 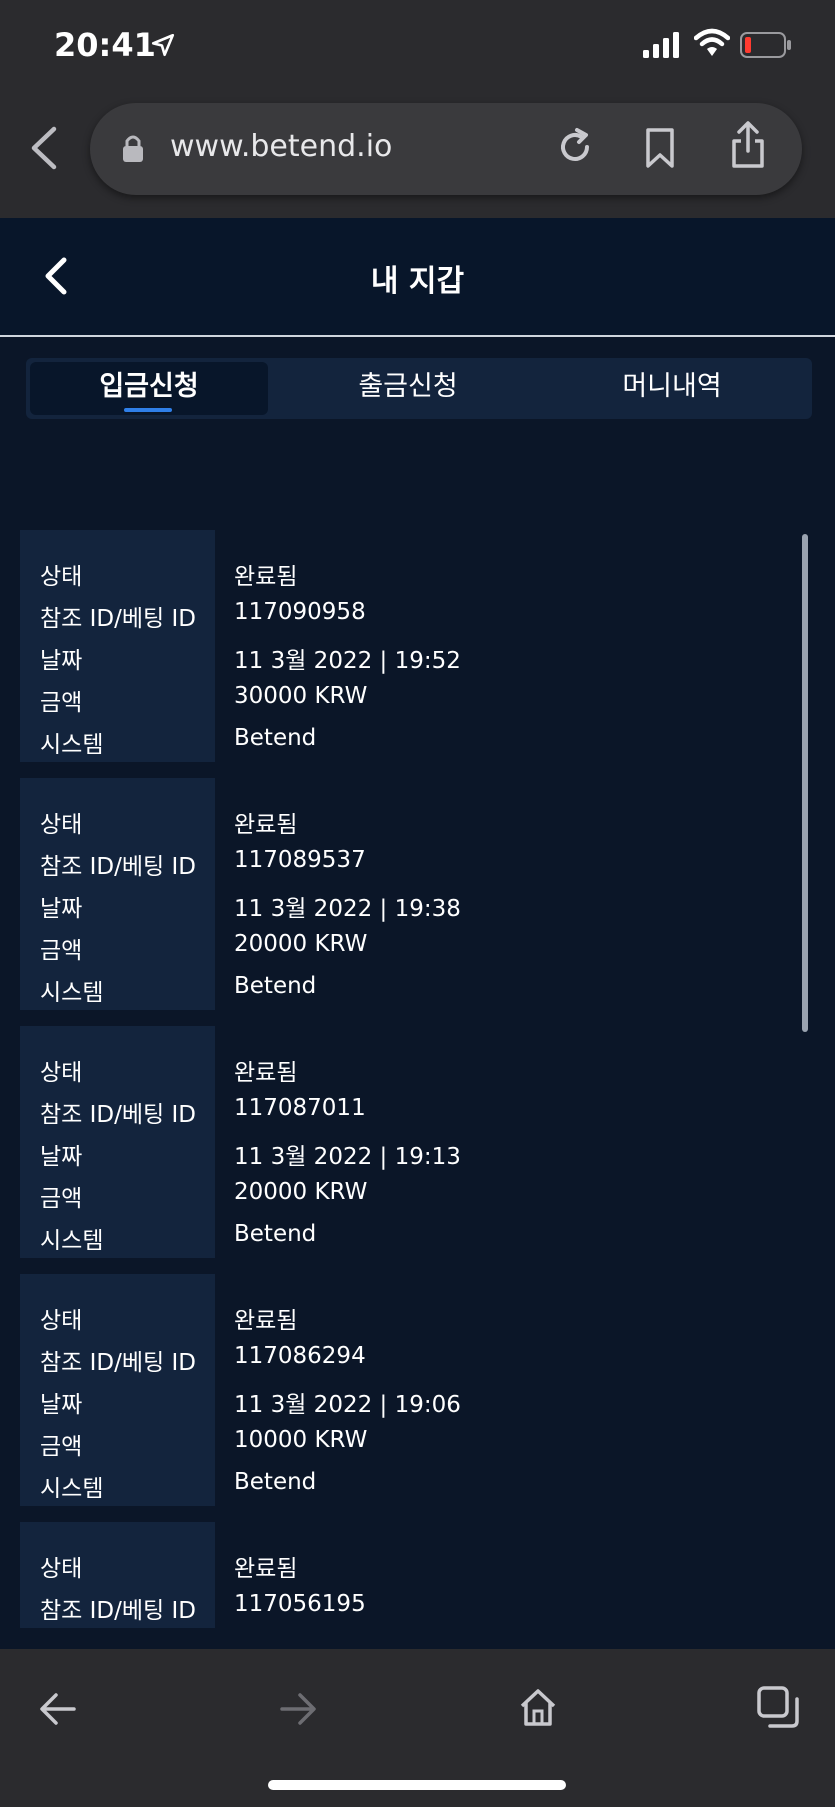 I want to click on tabs-icon, so click(x=778, y=1707).